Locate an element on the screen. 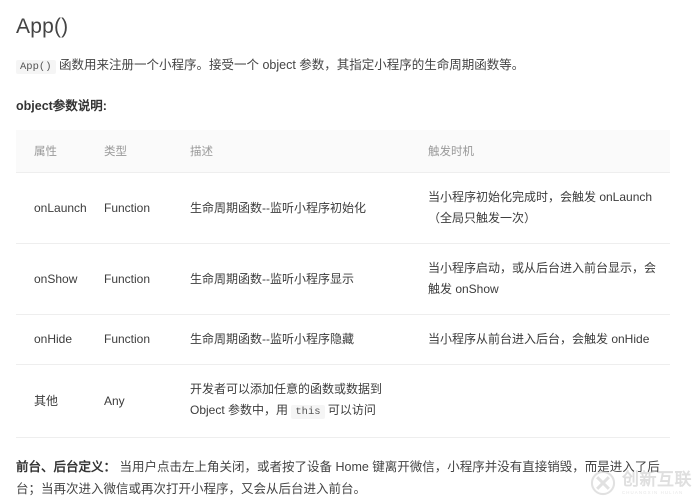 Image resolution: width=700 pixels, height=502 pixels. cell-type: Any is located at coordinates (147, 401).